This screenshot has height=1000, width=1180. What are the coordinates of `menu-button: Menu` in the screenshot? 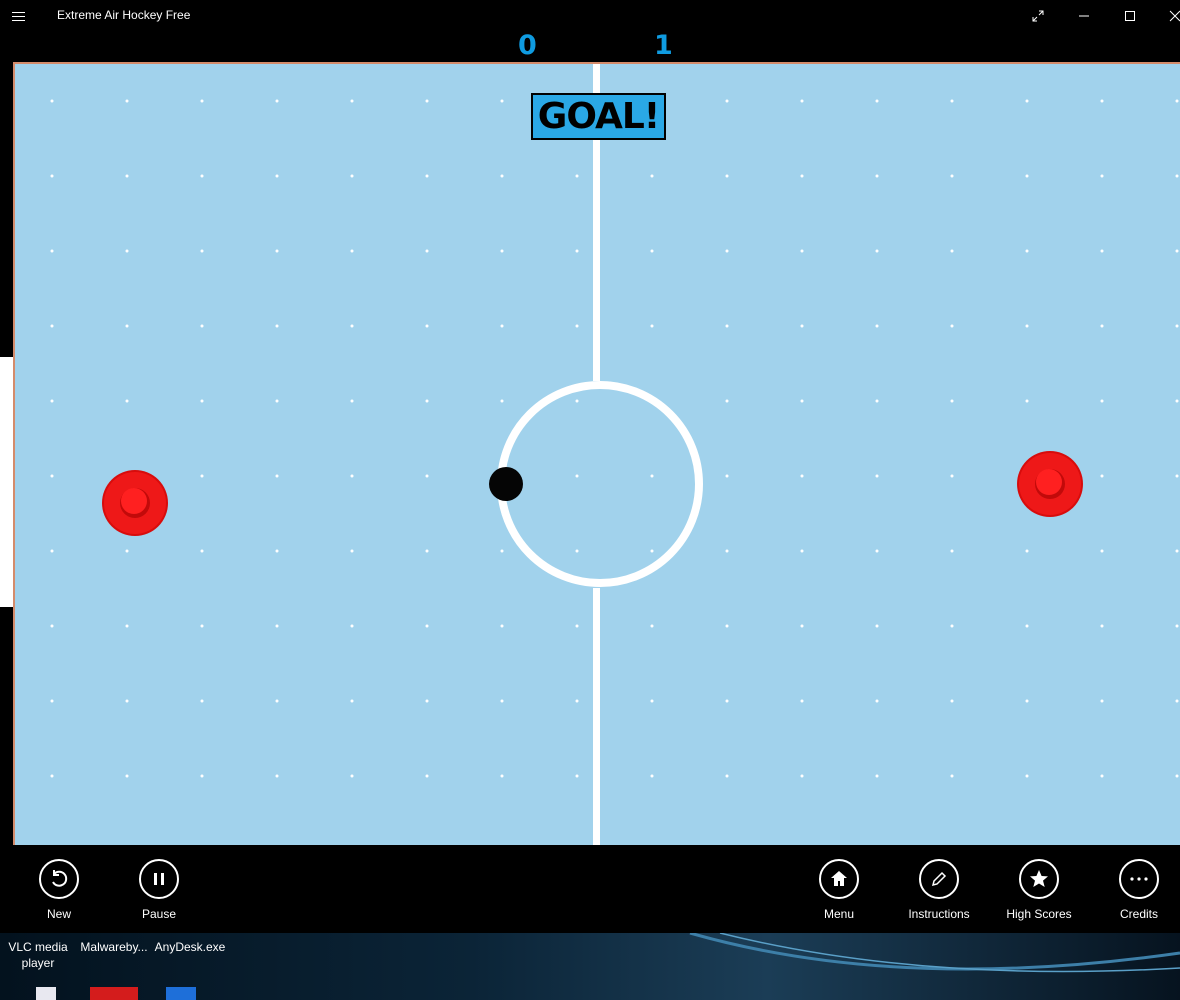 It's located at (839, 890).